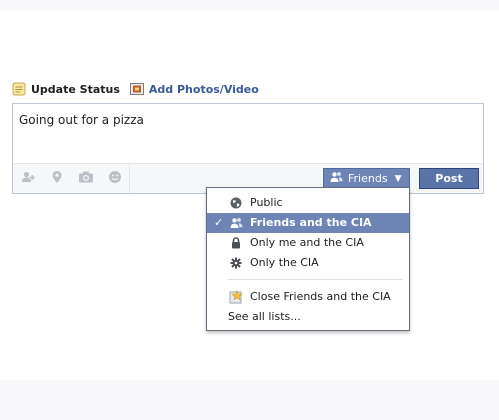 The image size is (499, 420). I want to click on audience-label: Friends, so click(368, 178).